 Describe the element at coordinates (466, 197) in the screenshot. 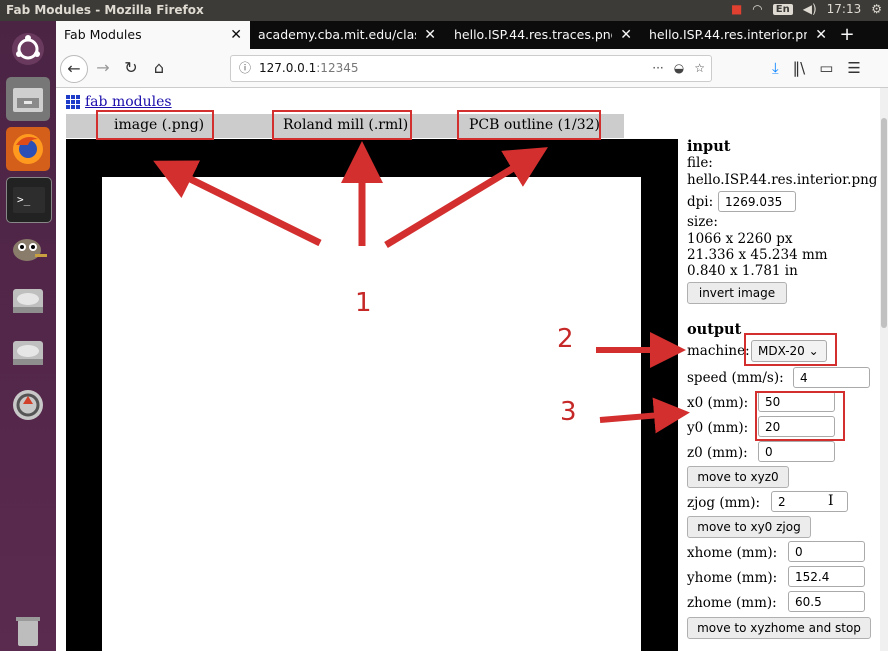

I see `arrow-to-pcb-menu` at that location.